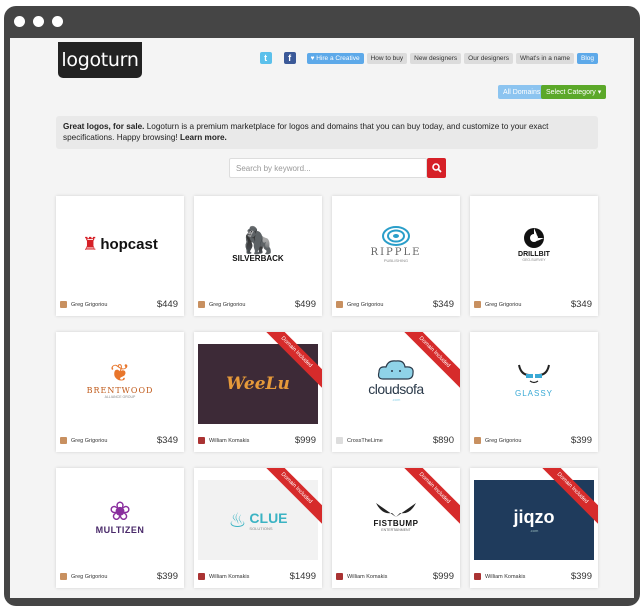 The height and width of the screenshot is (606, 644). Describe the element at coordinates (258, 243) in the screenshot. I see `logo-art: 🦍 SILVERBACK` at that location.